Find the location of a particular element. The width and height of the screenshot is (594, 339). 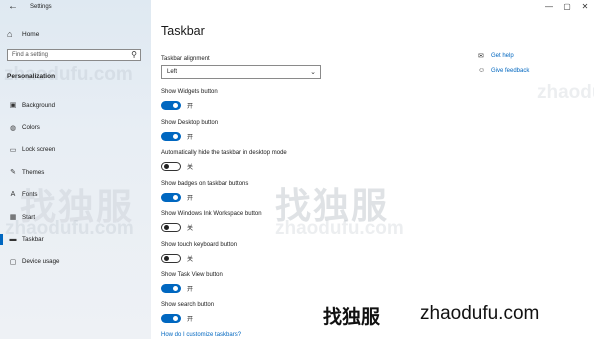

title-bar: ← Settings is located at coordinates (75, 8).